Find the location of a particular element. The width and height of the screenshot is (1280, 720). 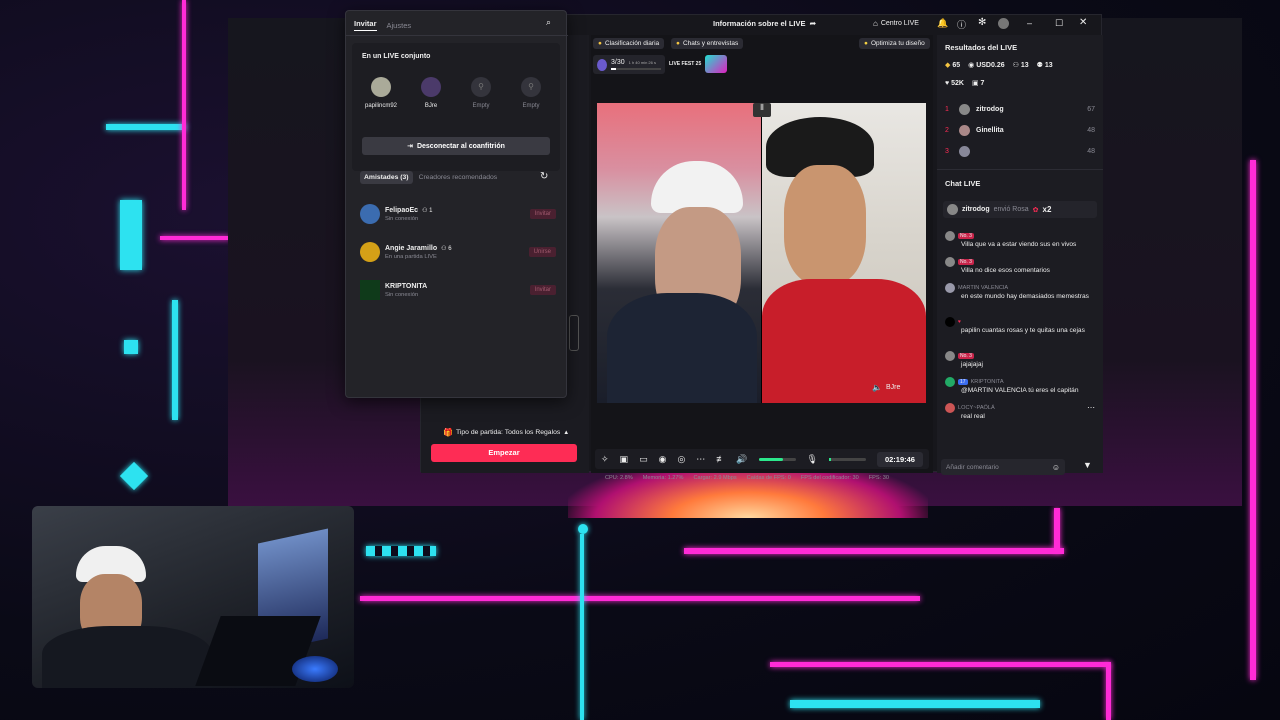

ranking-row: 1 zitrodog 67 is located at coordinates (1020, 109).